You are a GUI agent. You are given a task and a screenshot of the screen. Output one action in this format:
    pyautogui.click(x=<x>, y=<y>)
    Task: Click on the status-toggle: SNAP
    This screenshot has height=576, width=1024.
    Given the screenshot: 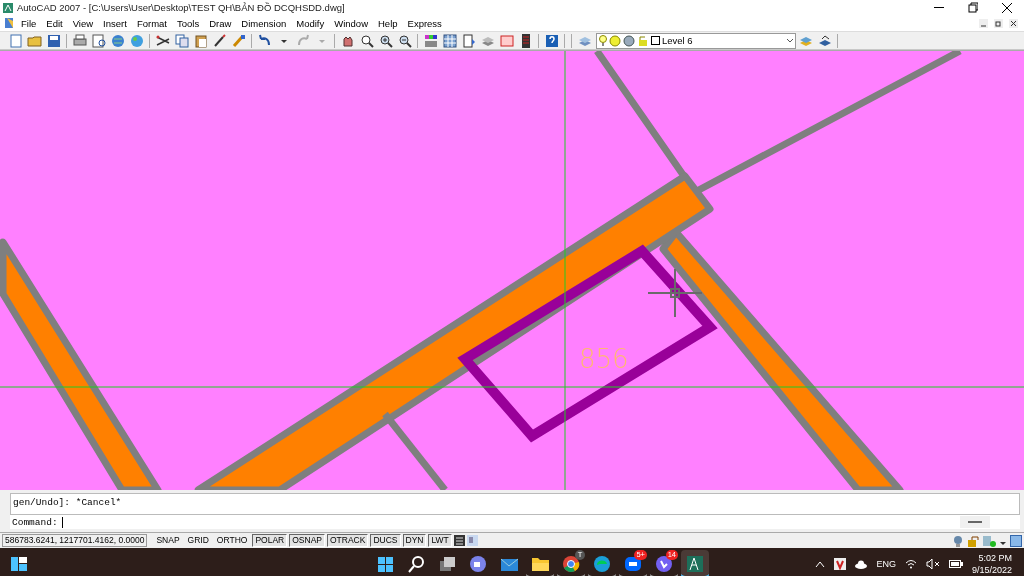 What is the action you would take?
    pyautogui.click(x=168, y=540)
    